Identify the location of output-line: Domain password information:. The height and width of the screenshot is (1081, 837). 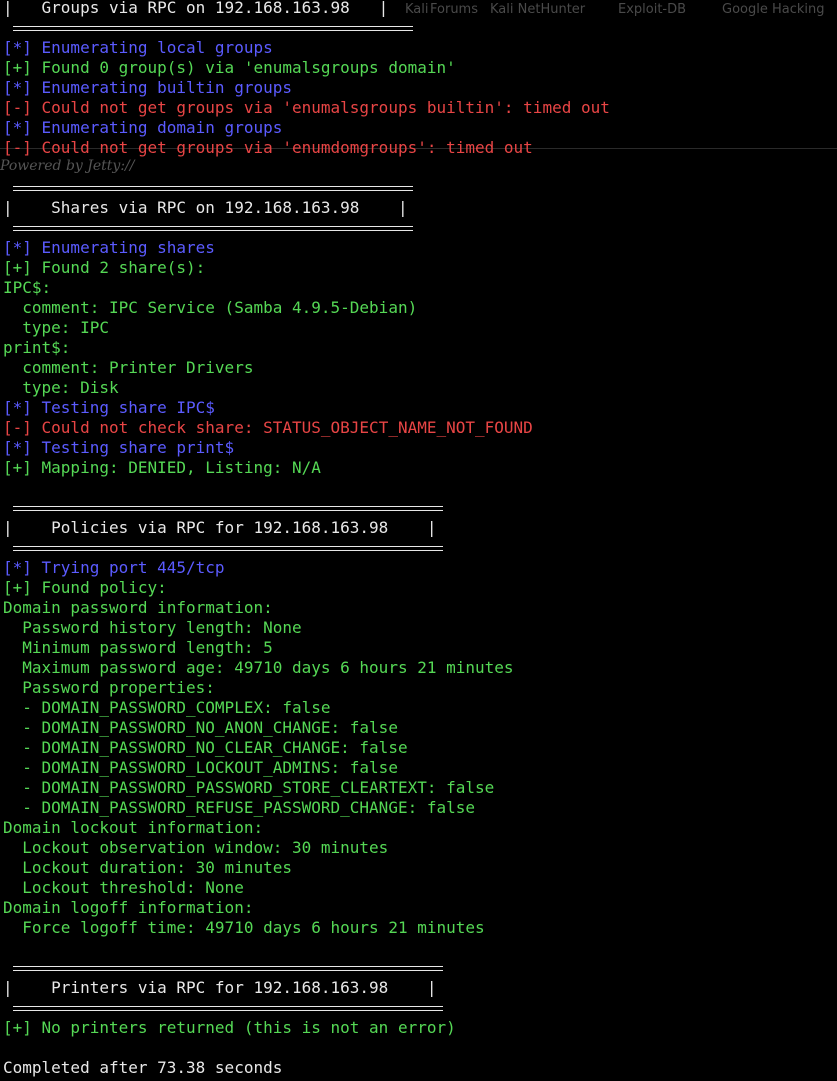
(138, 607).